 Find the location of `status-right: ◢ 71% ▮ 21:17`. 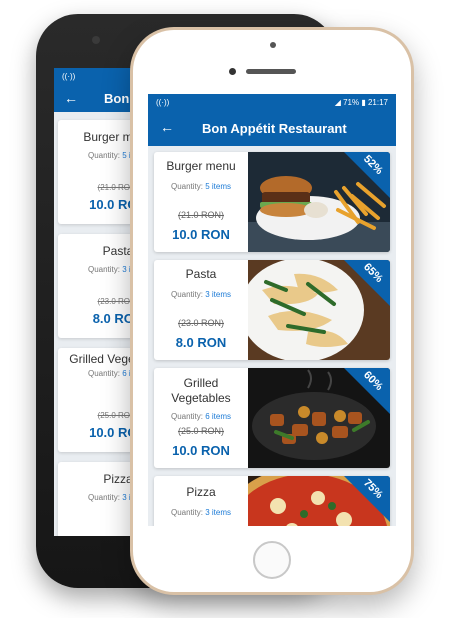

status-right: ◢ 71% ▮ 21:17 is located at coordinates (361, 103).